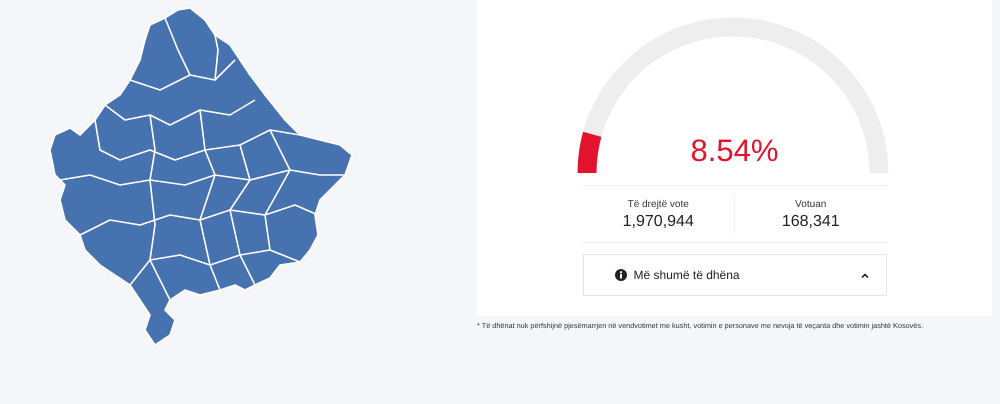 The height and width of the screenshot is (404, 1000). What do you see at coordinates (810, 205) in the screenshot?
I see `stat-label: Votuan` at bounding box center [810, 205].